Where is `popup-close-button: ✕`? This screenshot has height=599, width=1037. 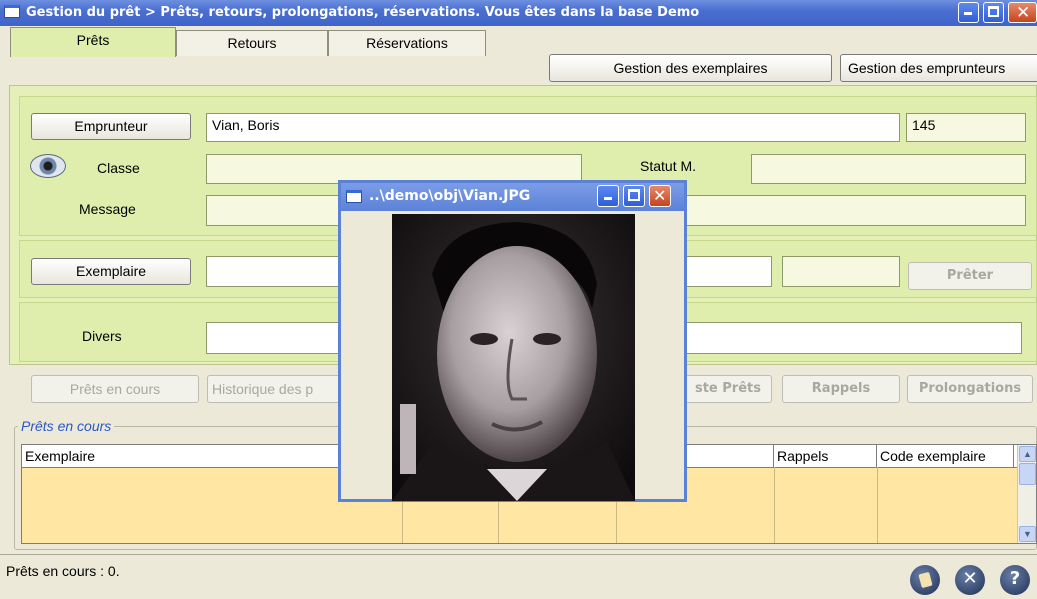 popup-close-button: ✕ is located at coordinates (660, 196).